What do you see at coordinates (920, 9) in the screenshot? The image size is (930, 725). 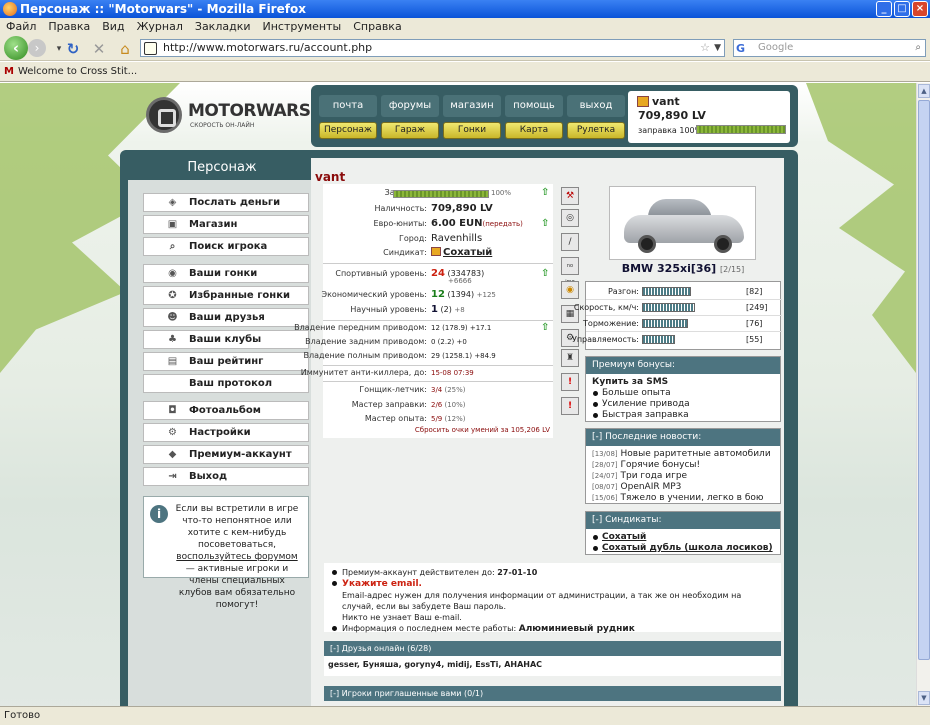 I see `close-window-button: ×` at bounding box center [920, 9].